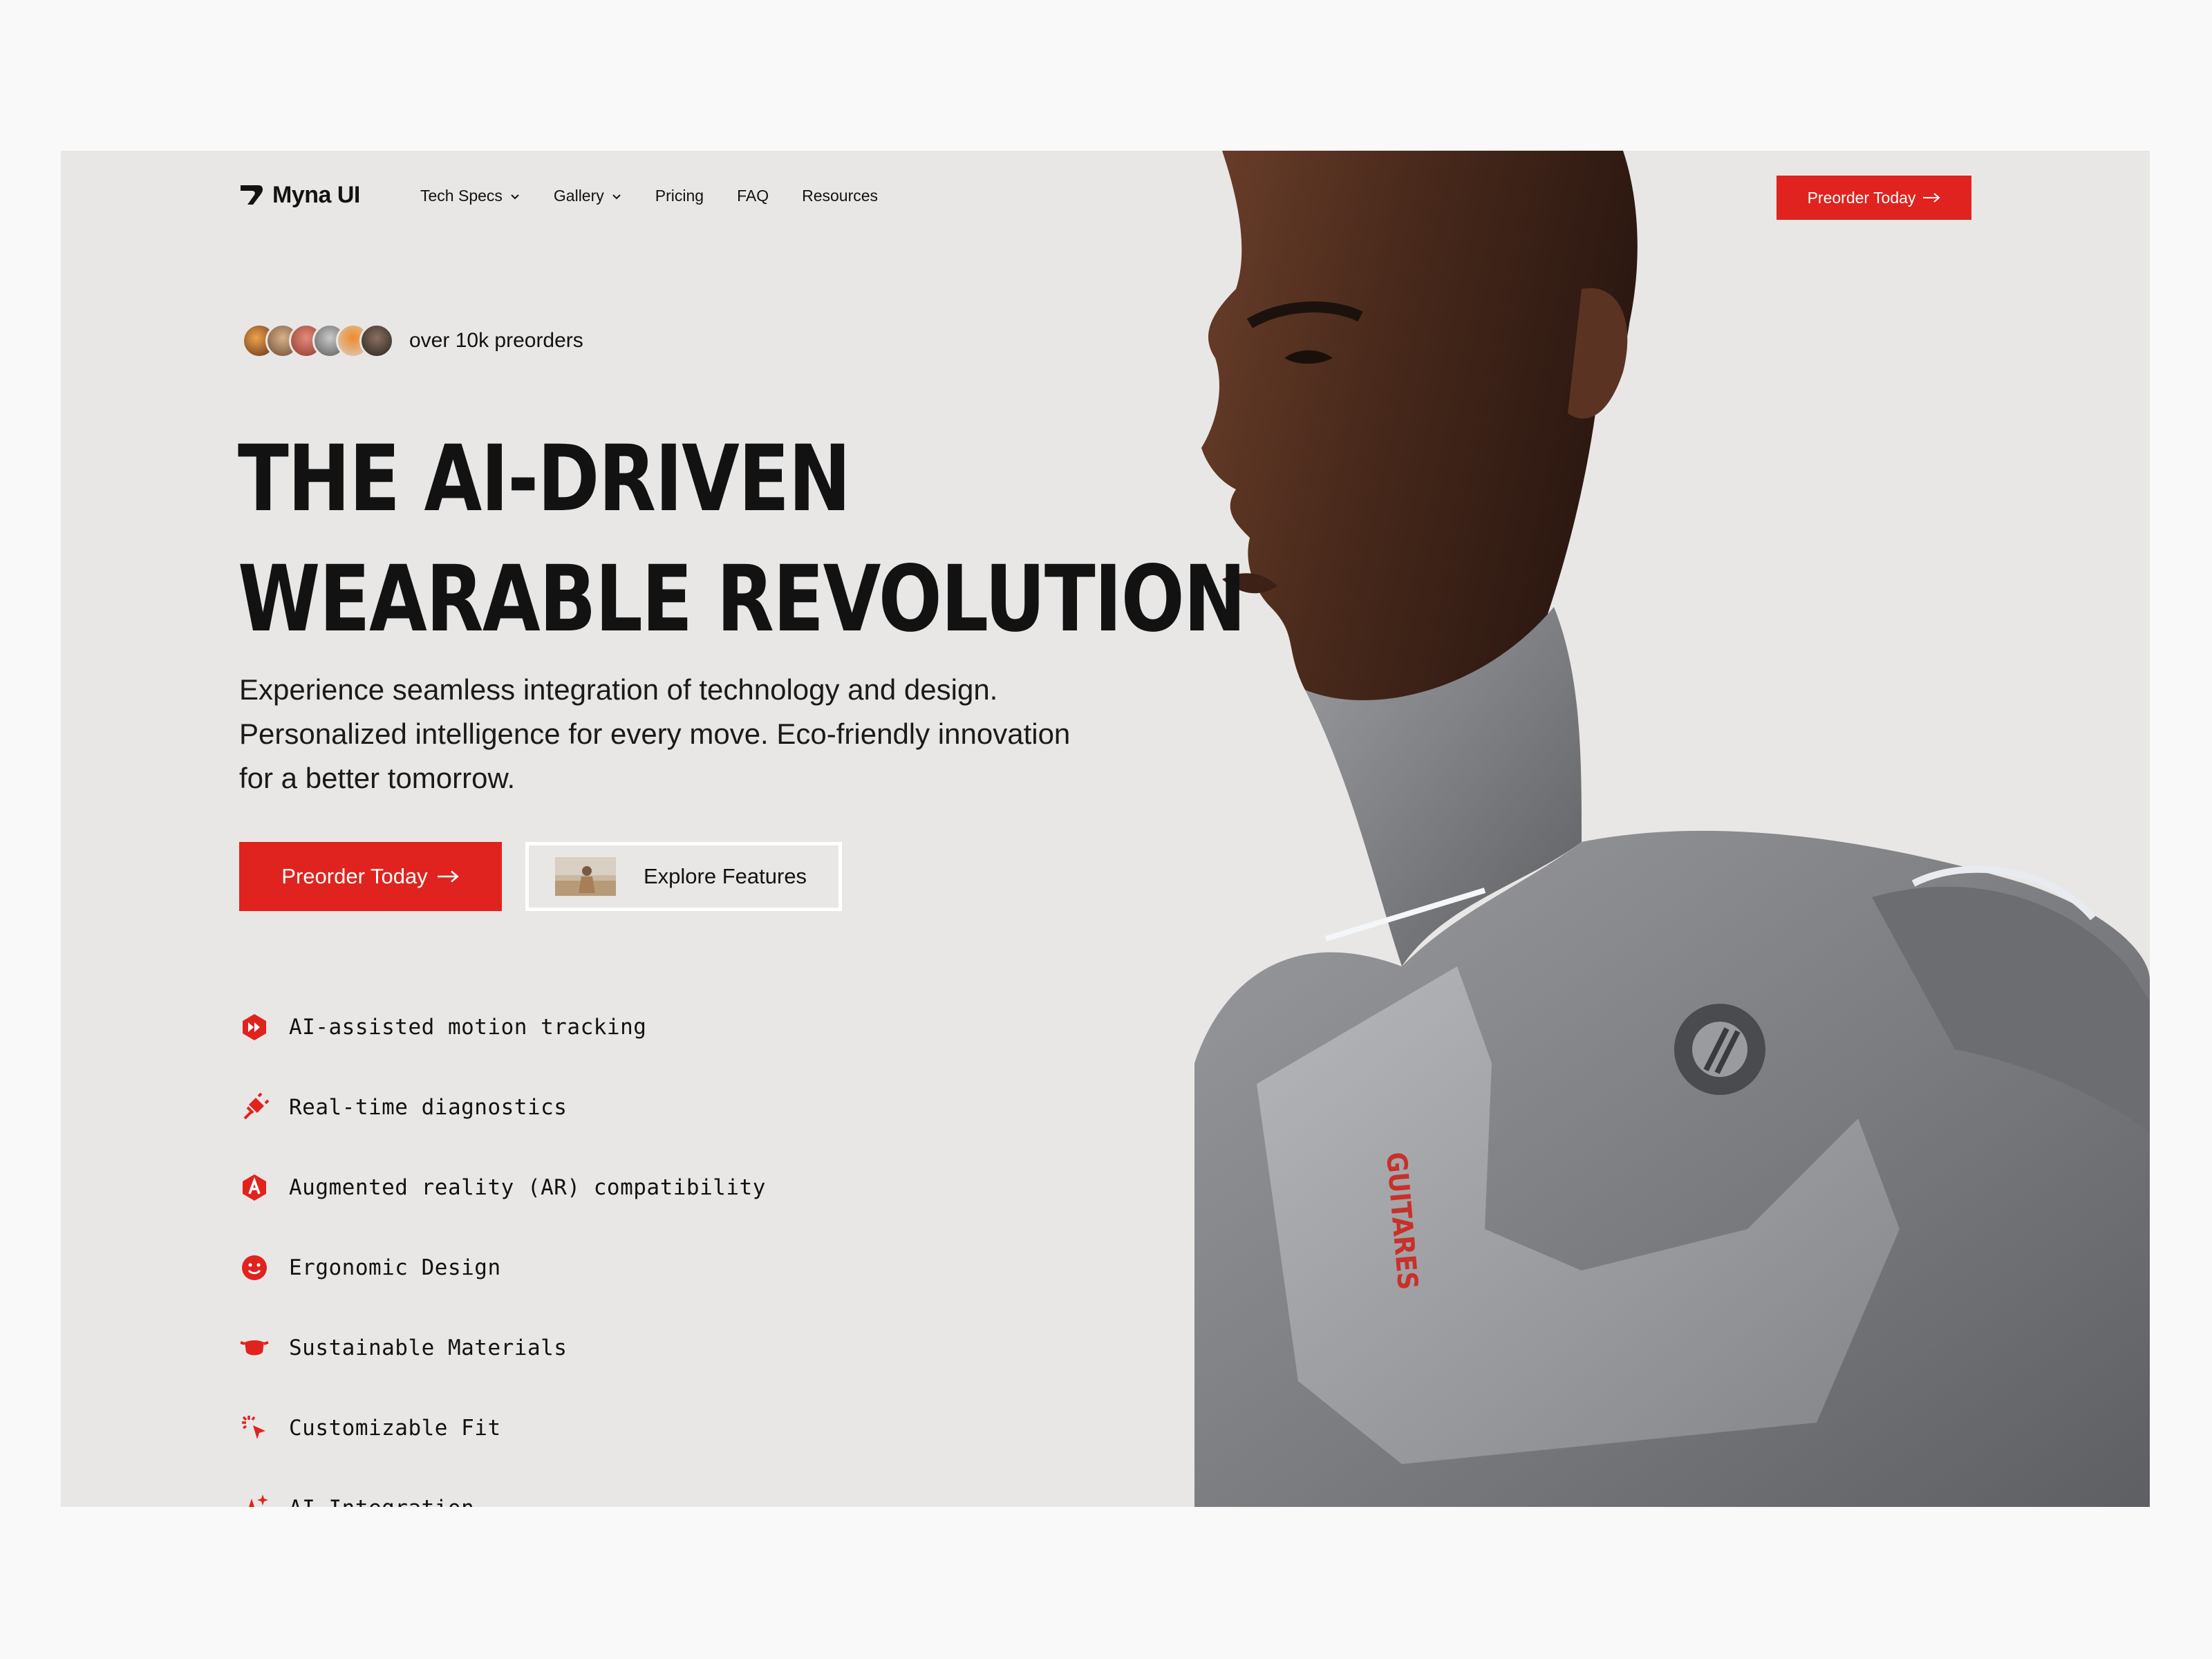 Image resolution: width=2212 pixels, height=1659 pixels. Describe the element at coordinates (252, 195) in the screenshot. I see `myna-logo-icon` at that location.